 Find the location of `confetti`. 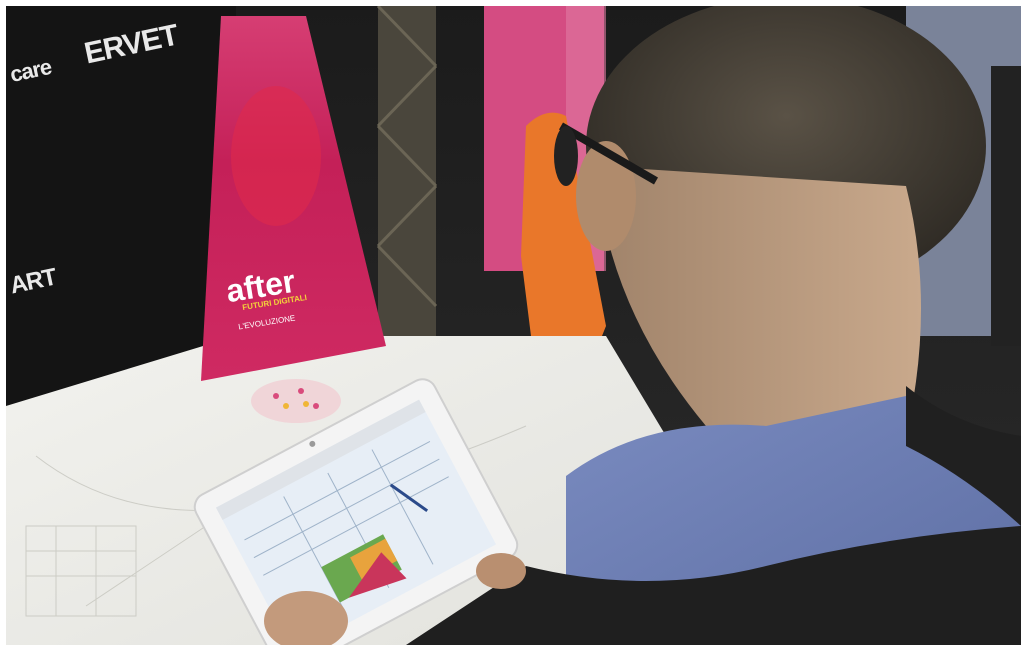

confetti is located at coordinates (296, 401).